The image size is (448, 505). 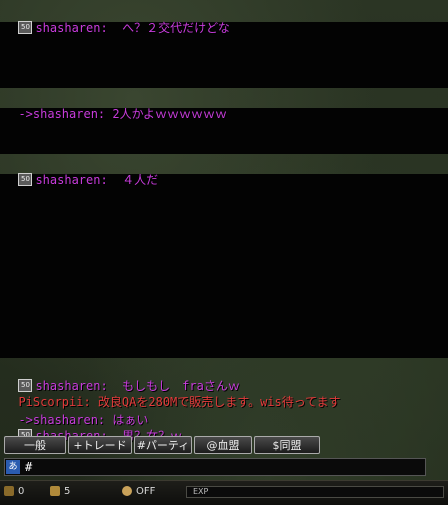 I want to click on chat-line: 50shasharen: 男？女？ｗ, so click(x=93, y=427).